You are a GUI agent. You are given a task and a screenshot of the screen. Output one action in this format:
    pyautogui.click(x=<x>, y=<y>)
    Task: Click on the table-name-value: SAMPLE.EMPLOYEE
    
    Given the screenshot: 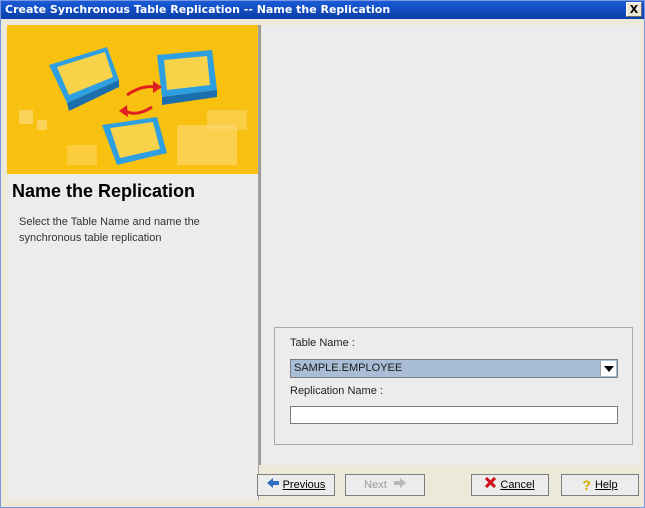 What is the action you would take?
    pyautogui.click(x=348, y=368)
    